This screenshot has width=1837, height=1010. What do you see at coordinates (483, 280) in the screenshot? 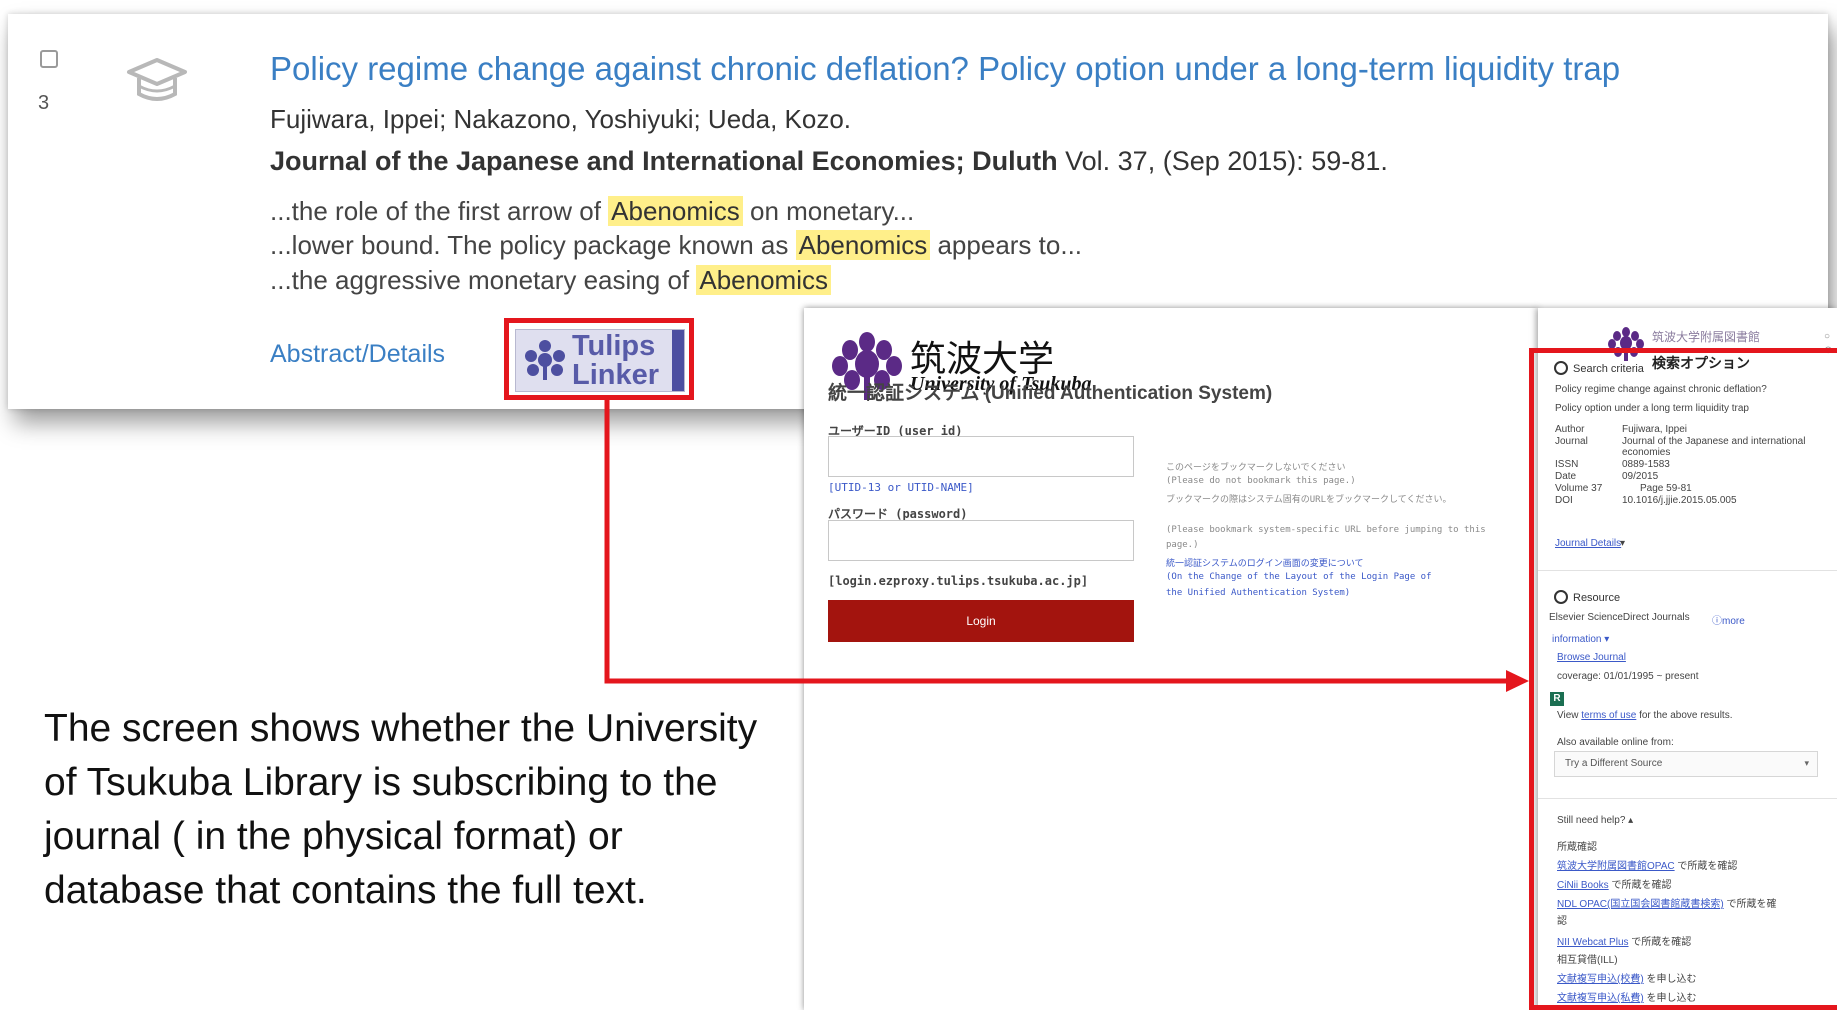
I see `snippet-text: ...the aggressive monetary easing of` at bounding box center [483, 280].